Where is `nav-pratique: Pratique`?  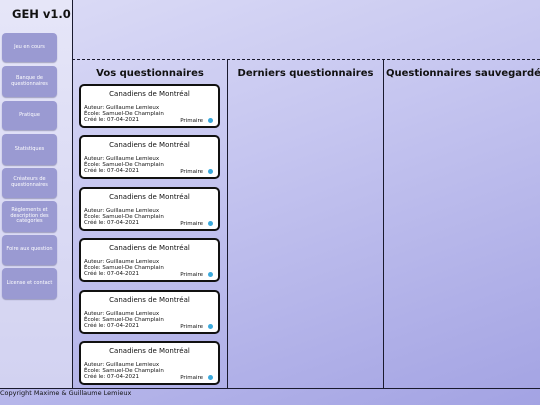 nav-pratique: Pratique is located at coordinates (29, 115).